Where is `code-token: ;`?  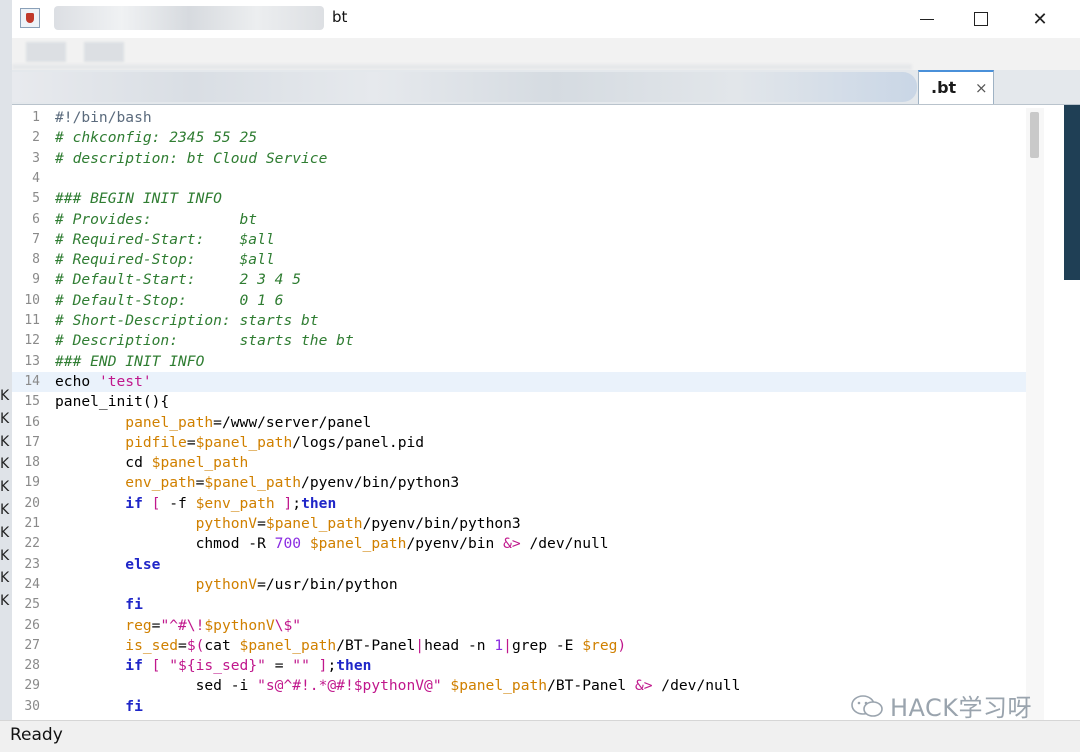 code-token: ; is located at coordinates (297, 503).